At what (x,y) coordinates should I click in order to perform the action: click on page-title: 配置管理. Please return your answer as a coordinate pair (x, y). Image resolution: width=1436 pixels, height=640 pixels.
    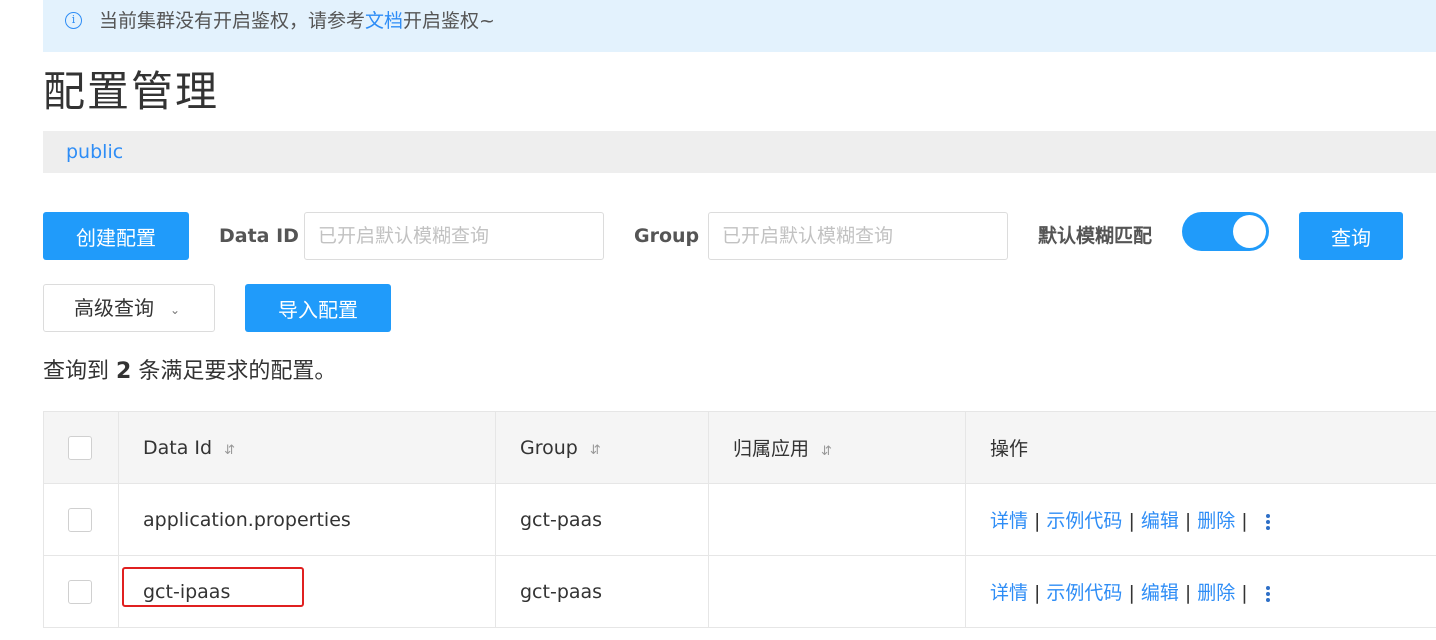
    Looking at the image, I should click on (131, 91).